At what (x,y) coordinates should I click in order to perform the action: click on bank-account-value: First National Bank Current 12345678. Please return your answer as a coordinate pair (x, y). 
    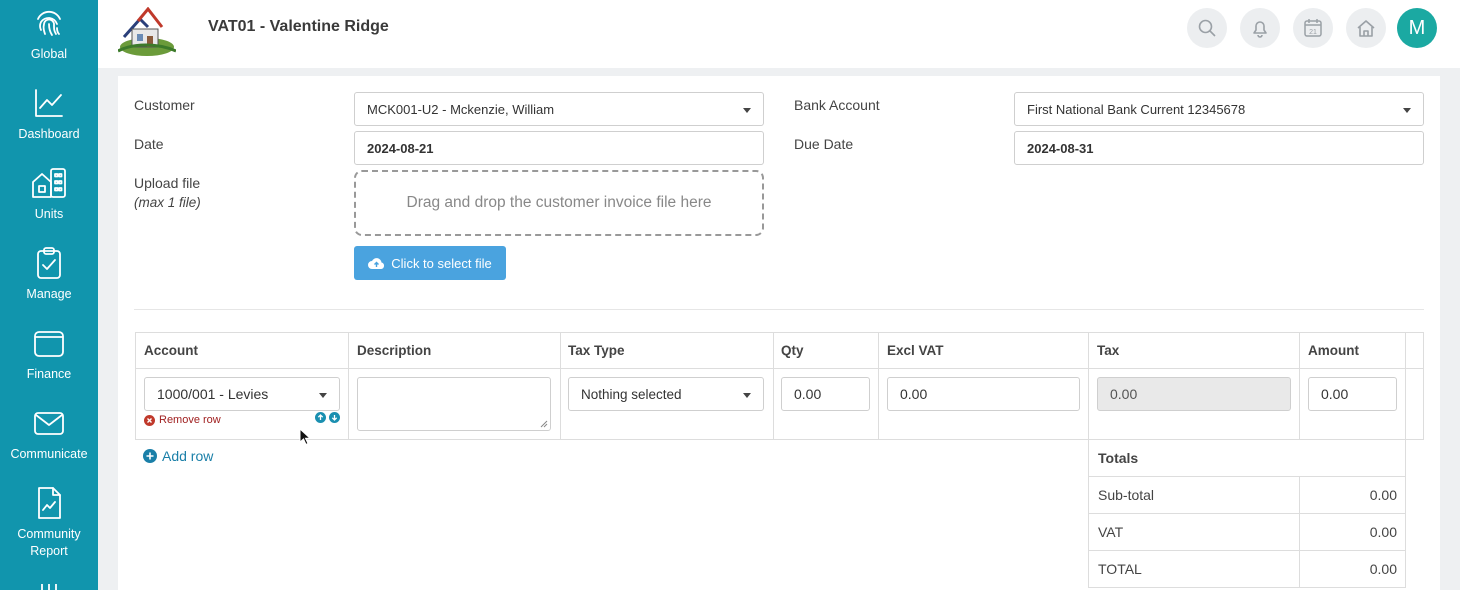
    Looking at the image, I should click on (1136, 109).